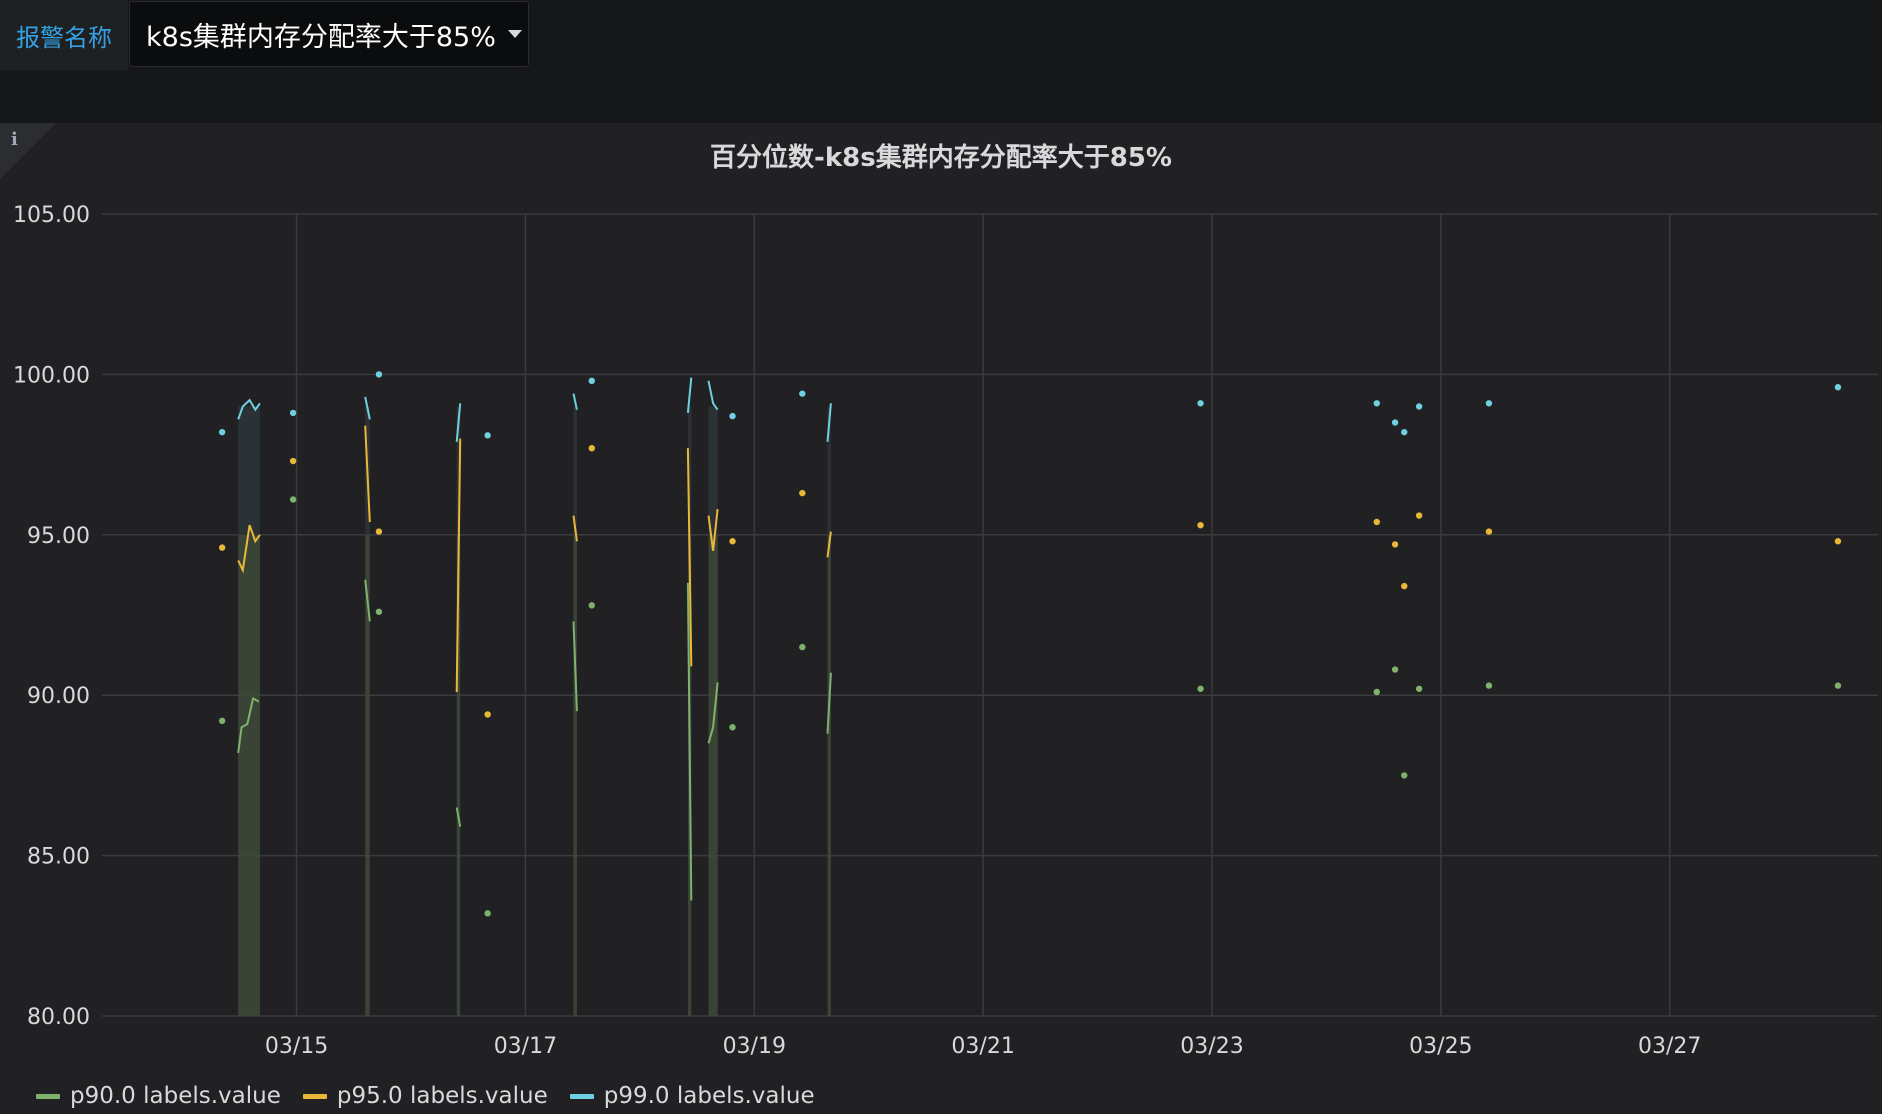 Image resolution: width=1882 pixels, height=1114 pixels. I want to click on y-tick-label: 90.00, so click(58, 696).